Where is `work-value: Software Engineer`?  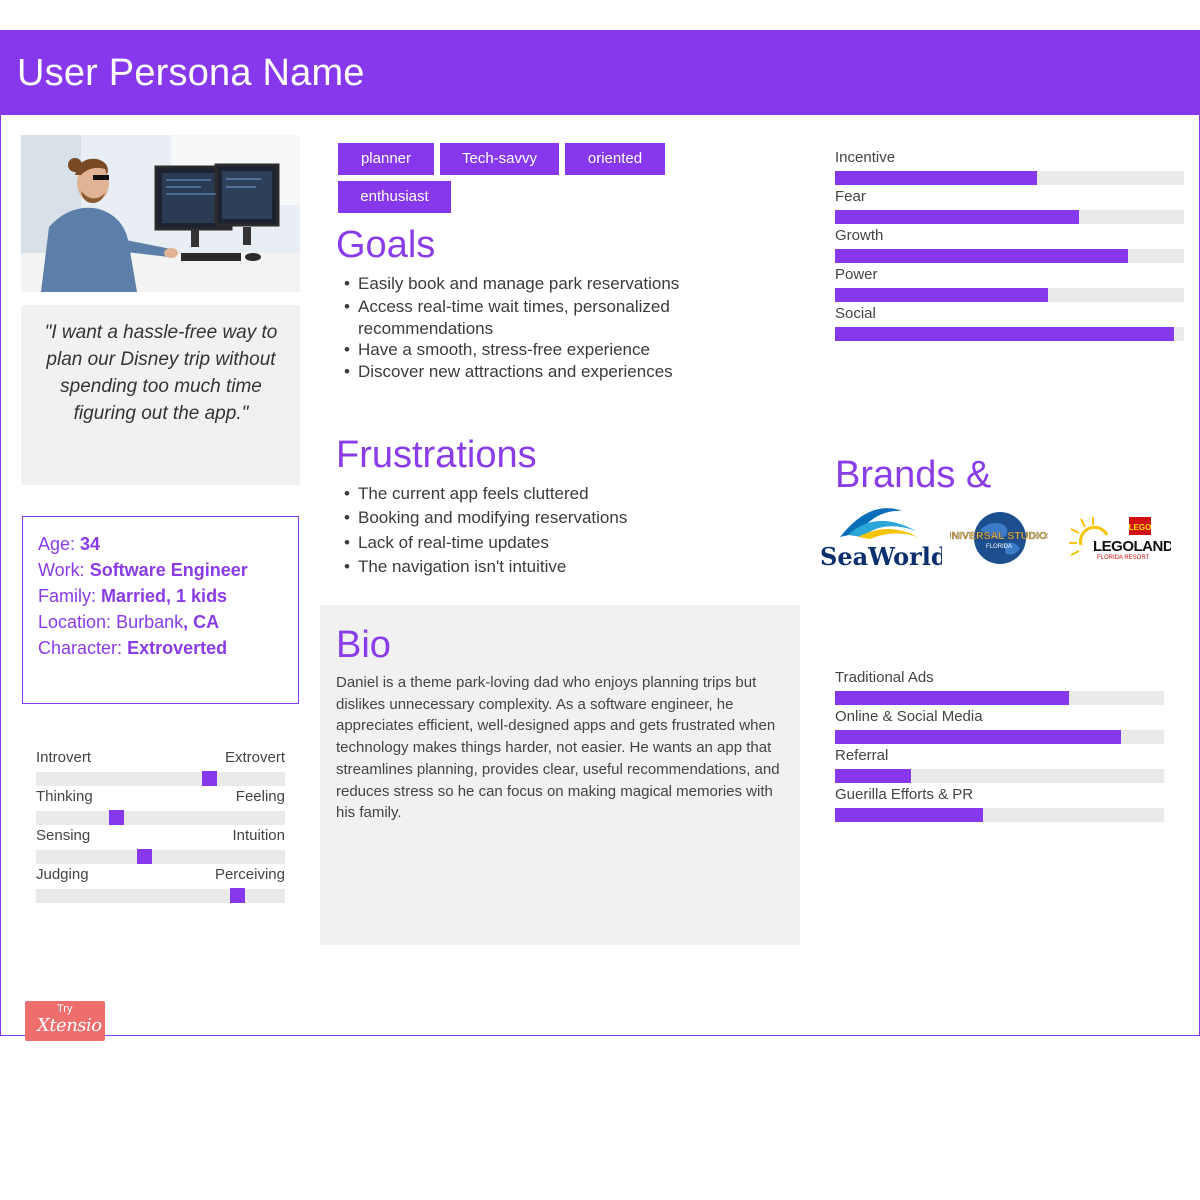
work-value: Software Engineer is located at coordinates (168, 570).